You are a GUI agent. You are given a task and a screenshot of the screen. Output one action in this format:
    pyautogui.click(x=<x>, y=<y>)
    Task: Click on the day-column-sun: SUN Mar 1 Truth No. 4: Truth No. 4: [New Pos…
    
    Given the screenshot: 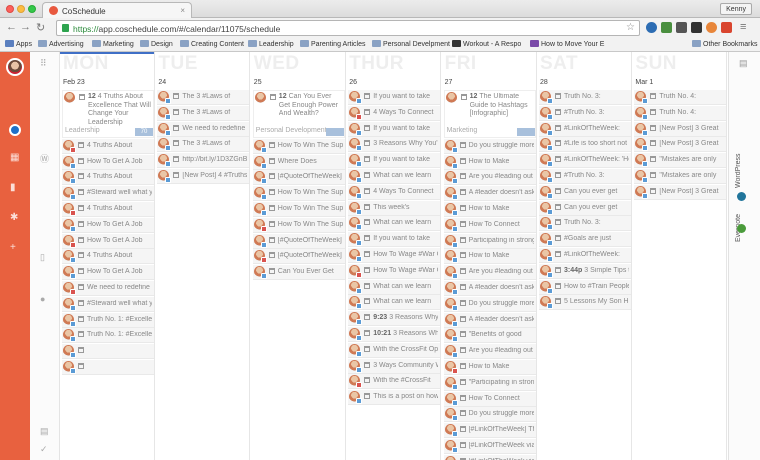 What is the action you would take?
    pyautogui.click(x=680, y=256)
    